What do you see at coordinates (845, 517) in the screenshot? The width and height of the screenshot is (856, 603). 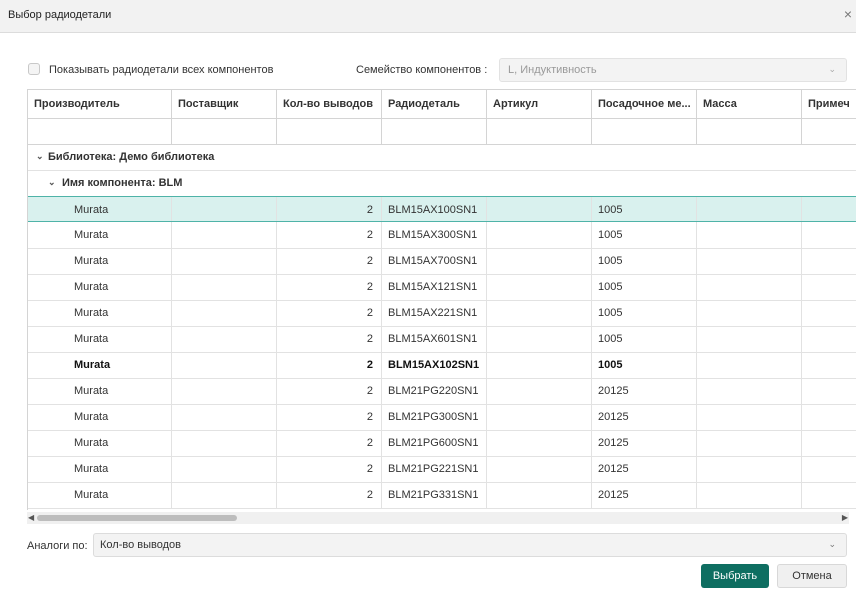 I see `arrow-right-icon: ▶` at bounding box center [845, 517].